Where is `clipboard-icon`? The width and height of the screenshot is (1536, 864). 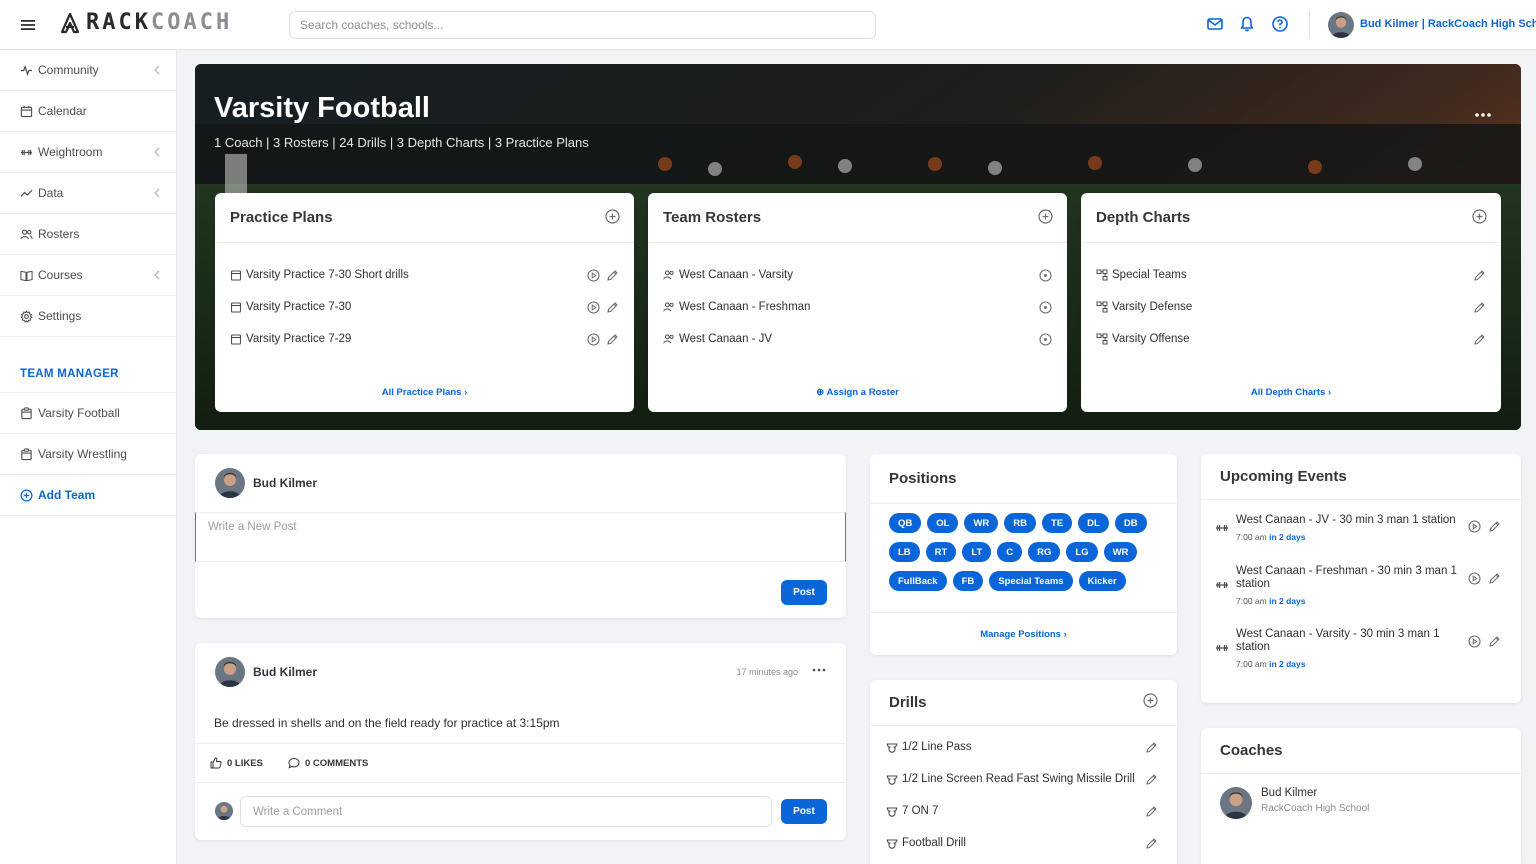 clipboard-icon is located at coordinates (26, 412).